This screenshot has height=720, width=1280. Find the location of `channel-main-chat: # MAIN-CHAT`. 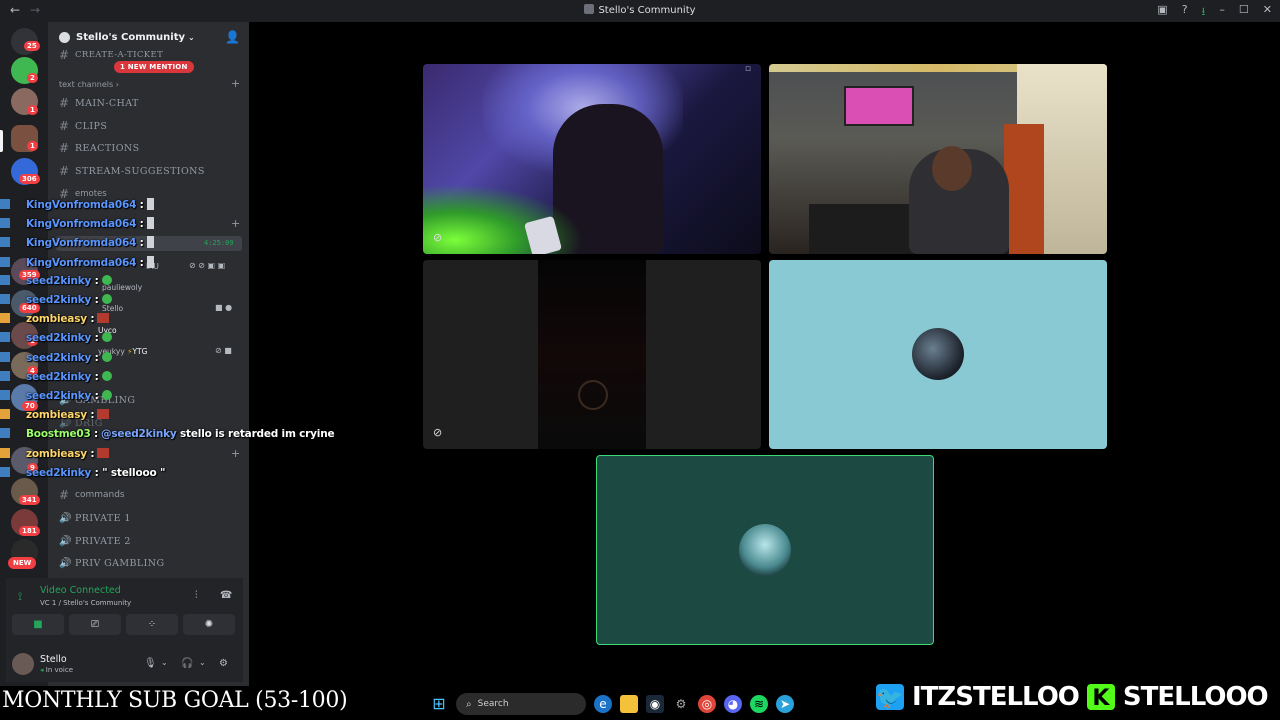

channel-main-chat: # MAIN-CHAT is located at coordinates (149, 103).